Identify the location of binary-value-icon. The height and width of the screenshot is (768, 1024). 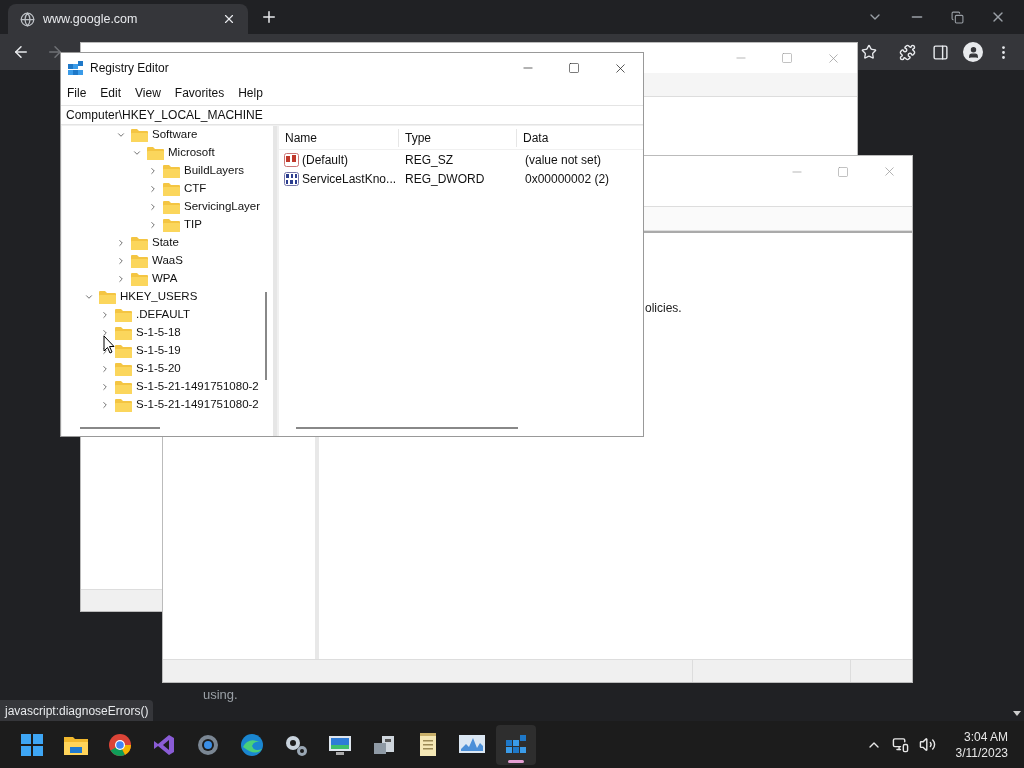
(291, 178).